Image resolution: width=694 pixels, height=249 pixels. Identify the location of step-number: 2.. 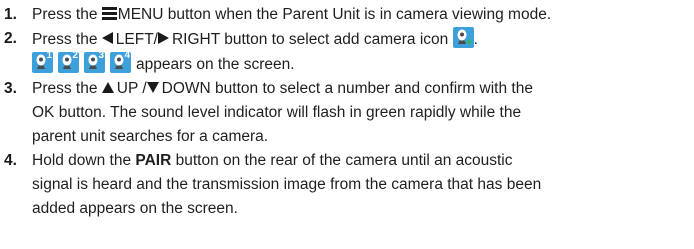
(10, 38).